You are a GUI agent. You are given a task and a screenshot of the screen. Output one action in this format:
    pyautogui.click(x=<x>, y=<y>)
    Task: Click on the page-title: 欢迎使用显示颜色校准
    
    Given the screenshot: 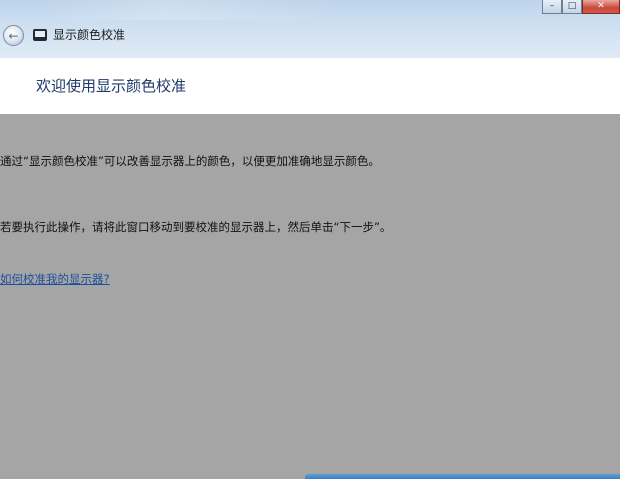 What is the action you would take?
    pyautogui.click(x=111, y=86)
    